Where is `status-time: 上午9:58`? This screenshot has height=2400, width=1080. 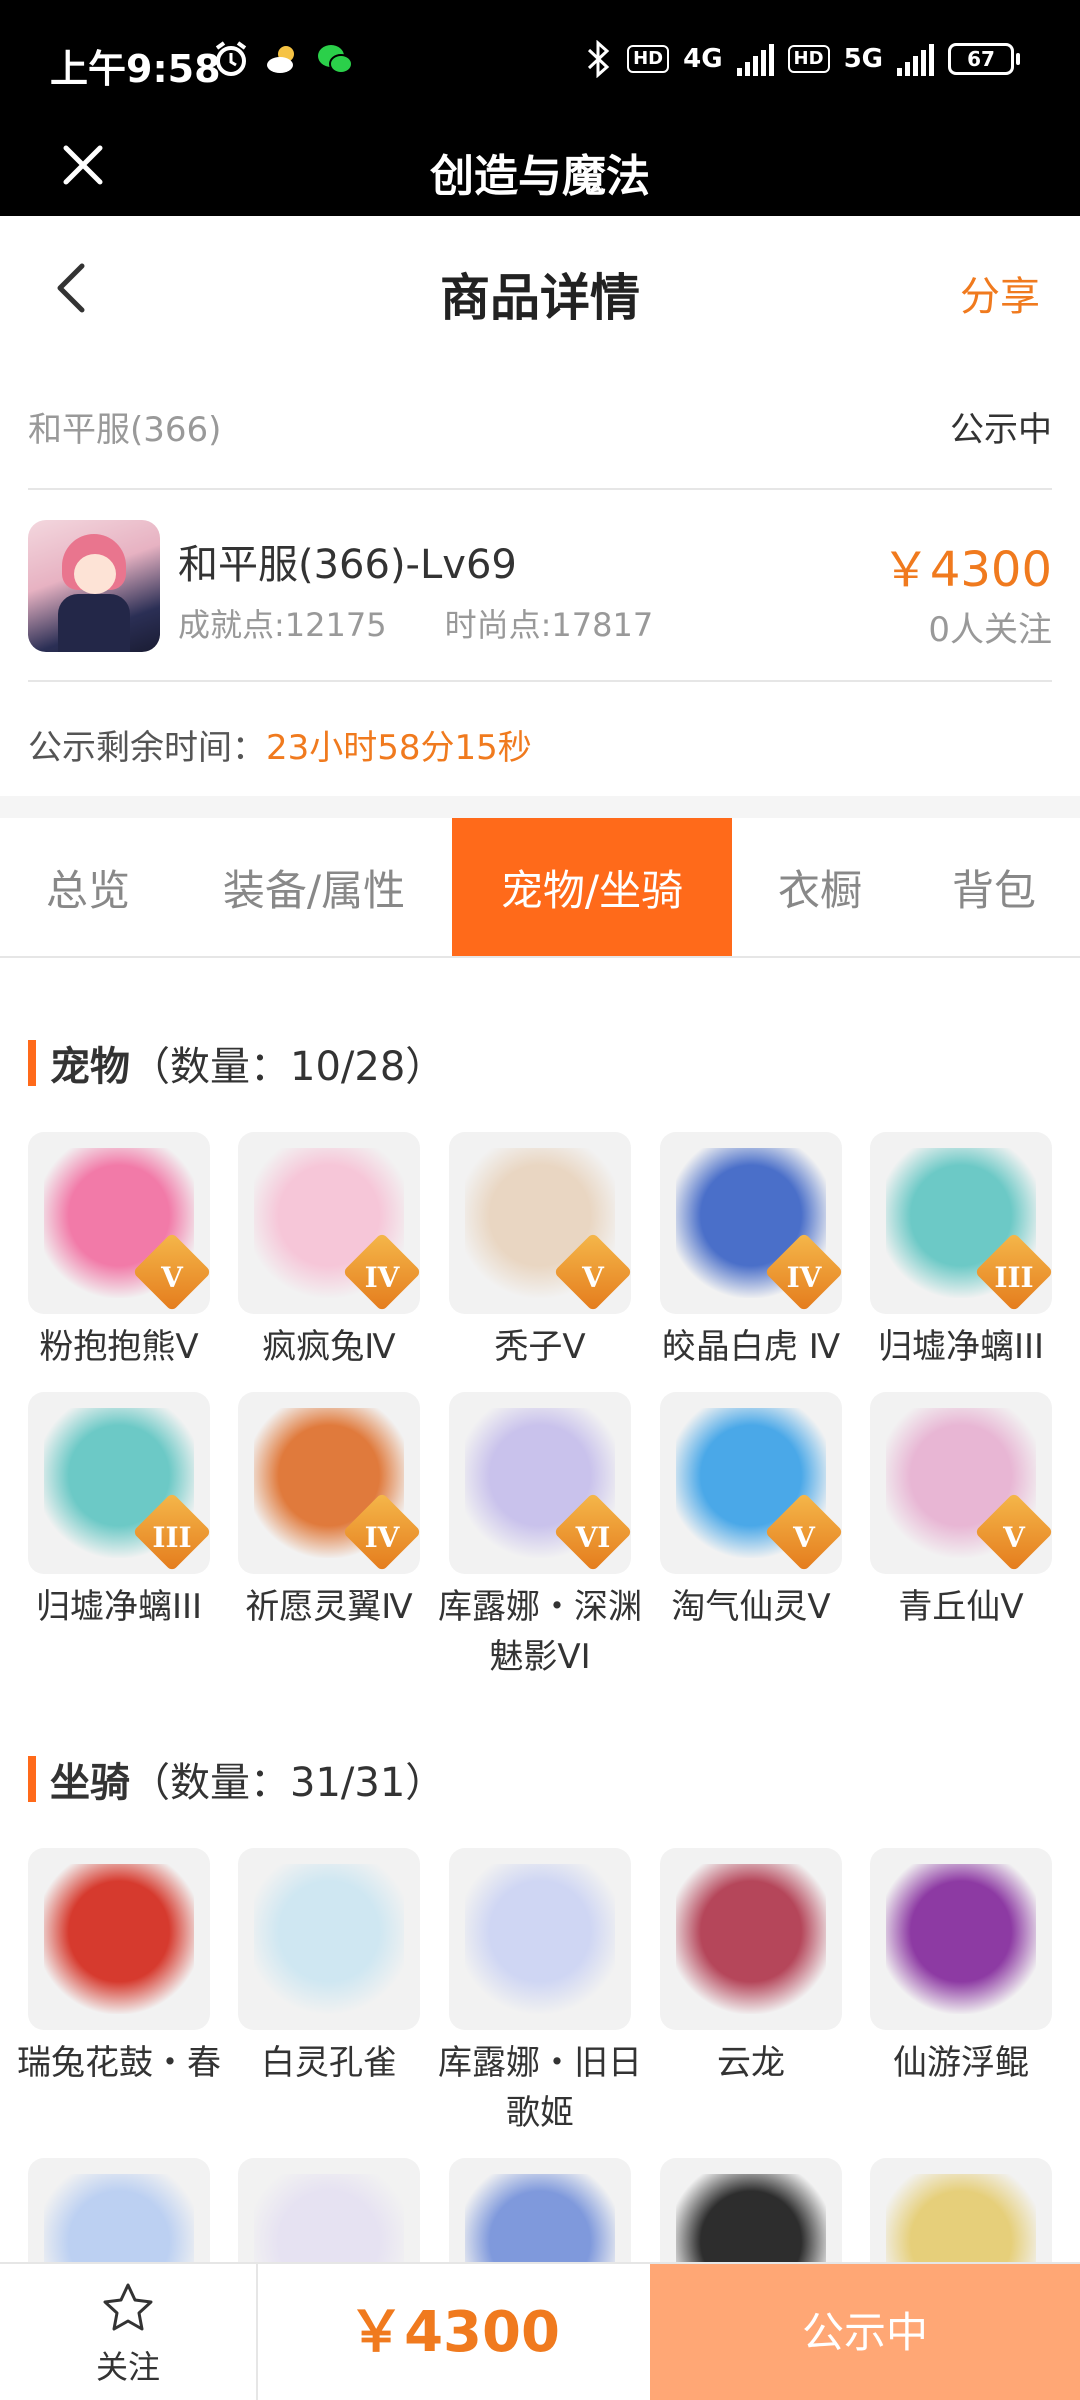
status-time: 上午9:58 is located at coordinates (135, 69).